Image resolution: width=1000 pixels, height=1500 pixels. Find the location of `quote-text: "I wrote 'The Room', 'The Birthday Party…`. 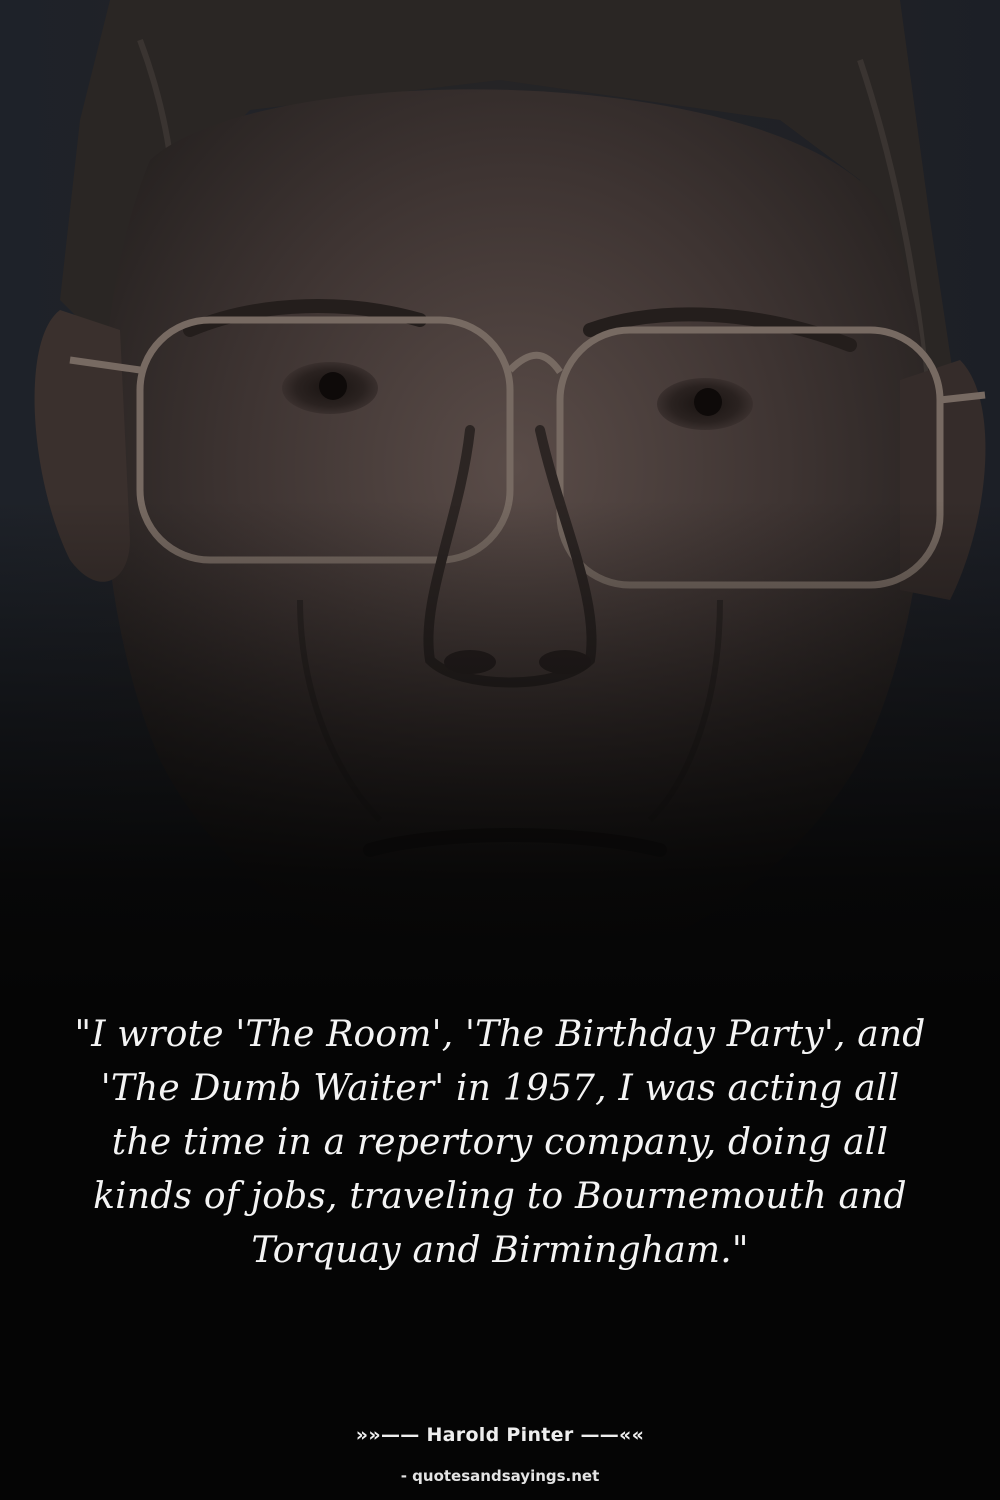

quote-text: "I wrote 'The Room', 'The Birthday Party… is located at coordinates (500, 1142).